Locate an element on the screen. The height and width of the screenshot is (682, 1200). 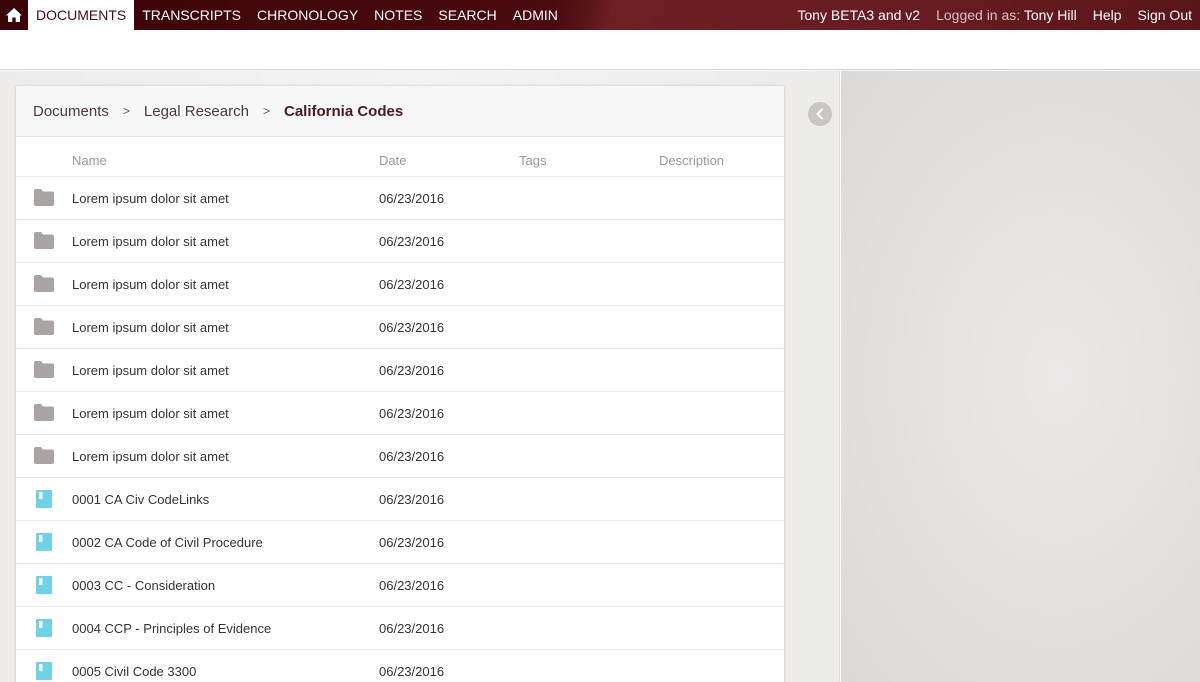
home-button is located at coordinates (14, 15).